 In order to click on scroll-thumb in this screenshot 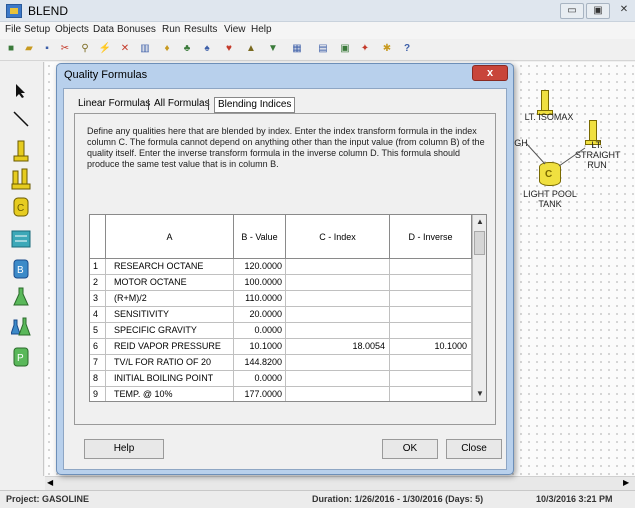, I will do `click(479, 243)`.